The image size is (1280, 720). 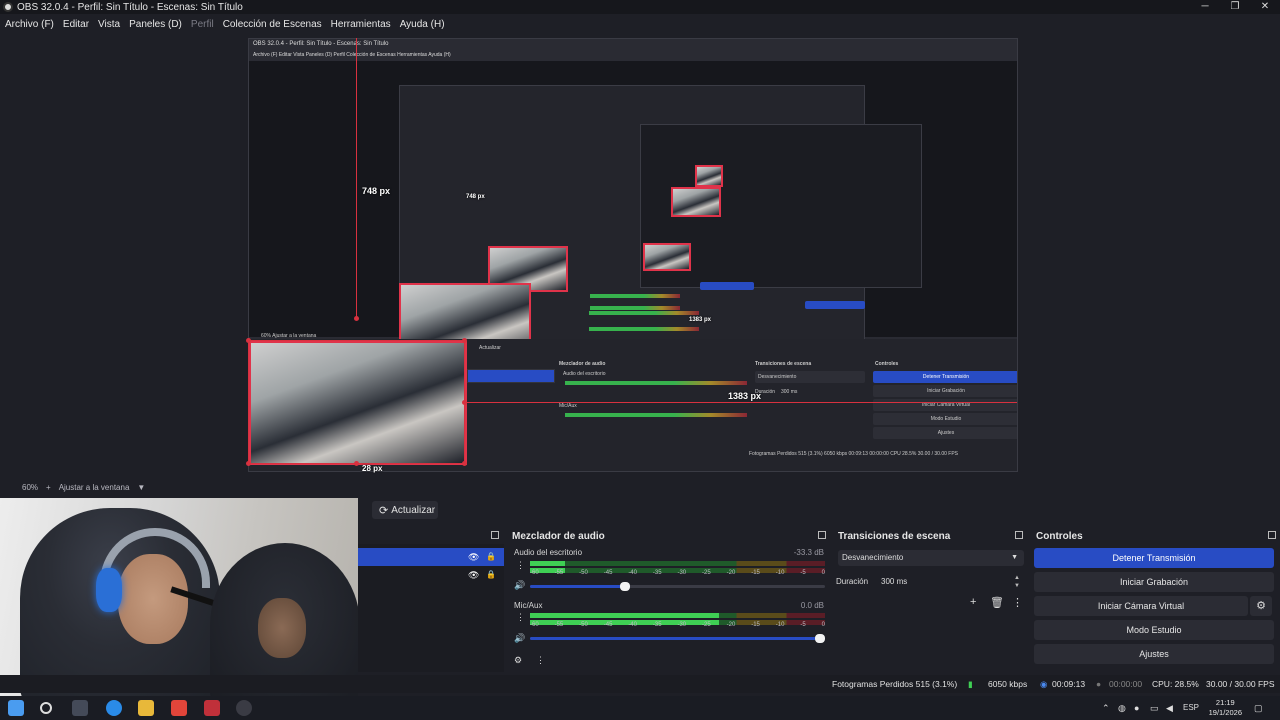 What do you see at coordinates (431, 608) in the screenshot?
I see `sources-list: 👁 🔒 👁 🔒` at bounding box center [431, 608].